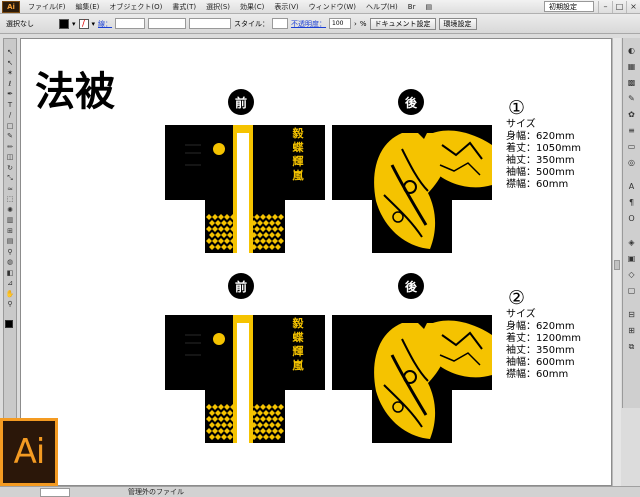 The width and height of the screenshot is (640, 497). I want to click on layers-icon: ◇, so click(632, 274).